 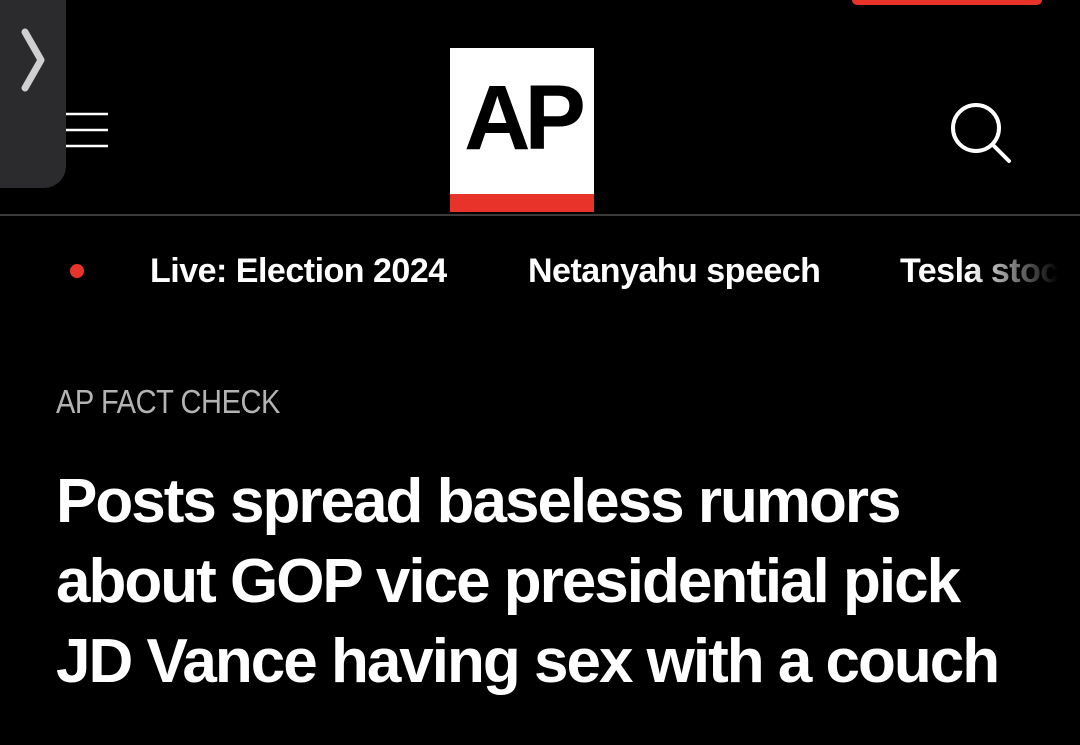 I want to click on headline-line: JD Vance having sex with a couch, so click(x=528, y=661).